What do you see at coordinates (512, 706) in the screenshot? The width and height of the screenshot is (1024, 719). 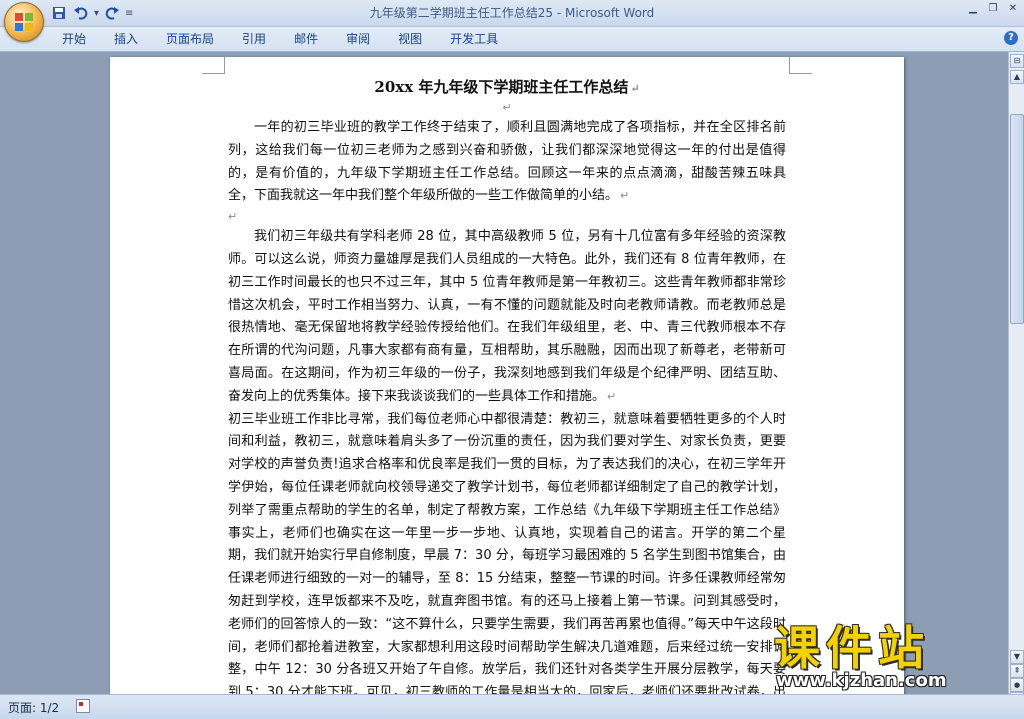 I see `status-bar: 页面: 1/2` at bounding box center [512, 706].